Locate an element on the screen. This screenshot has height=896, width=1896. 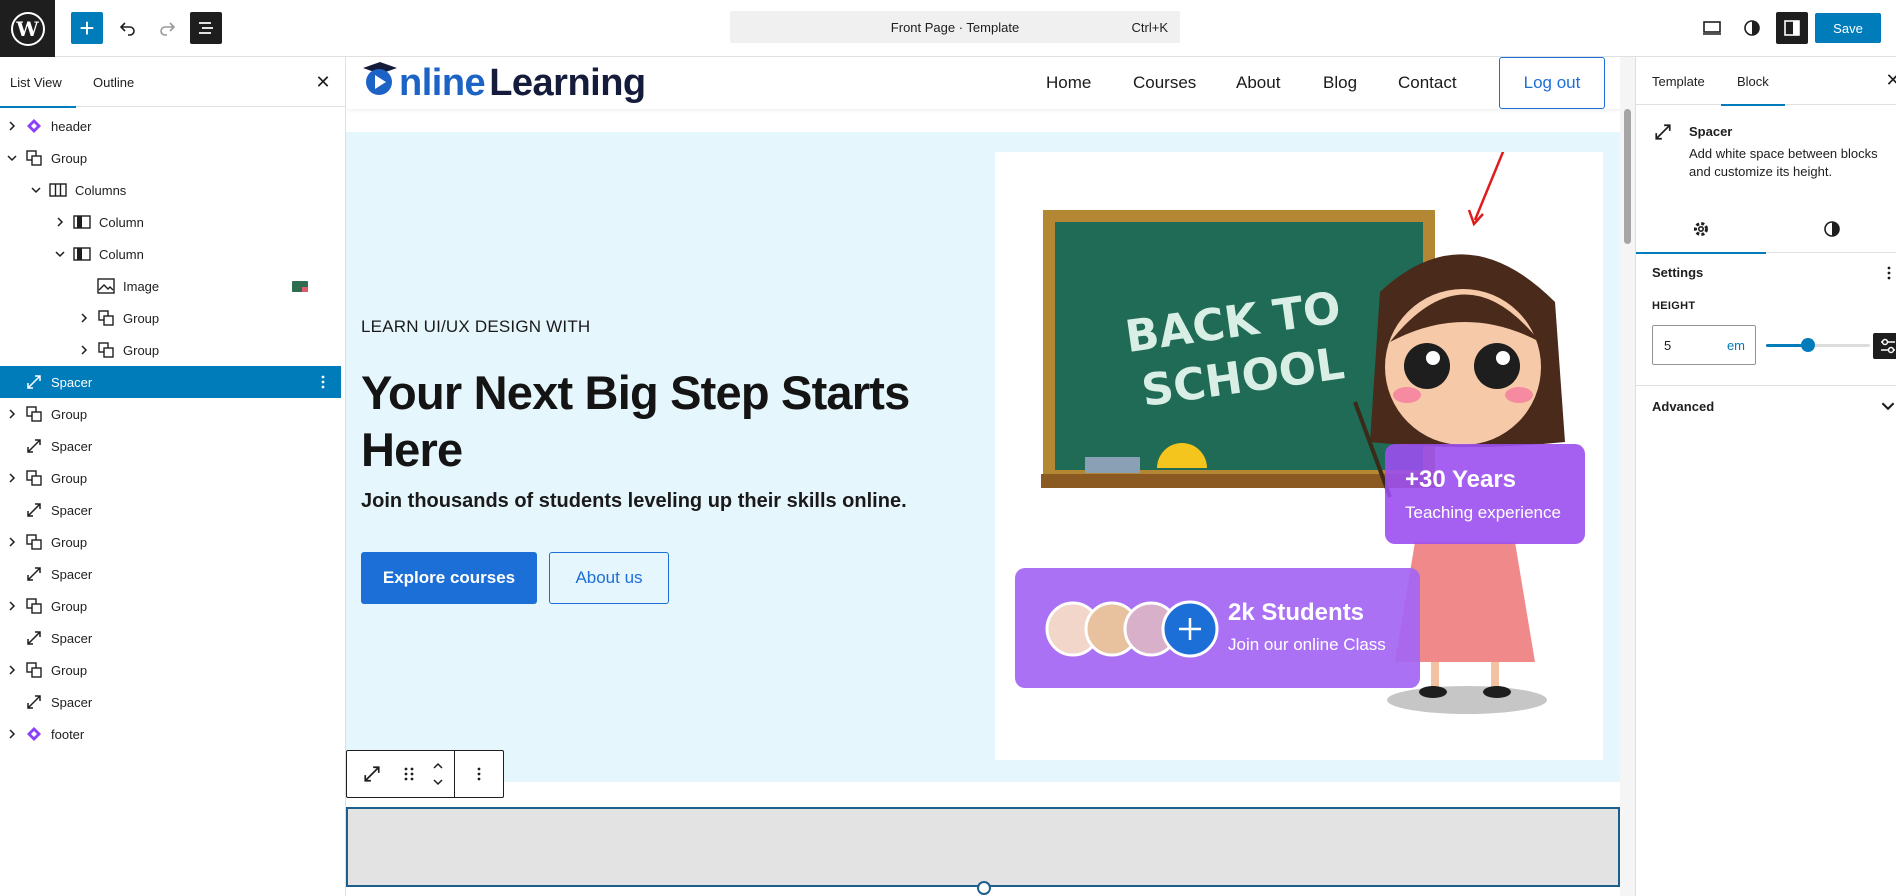
tab-styles is located at coordinates (1831, 229).